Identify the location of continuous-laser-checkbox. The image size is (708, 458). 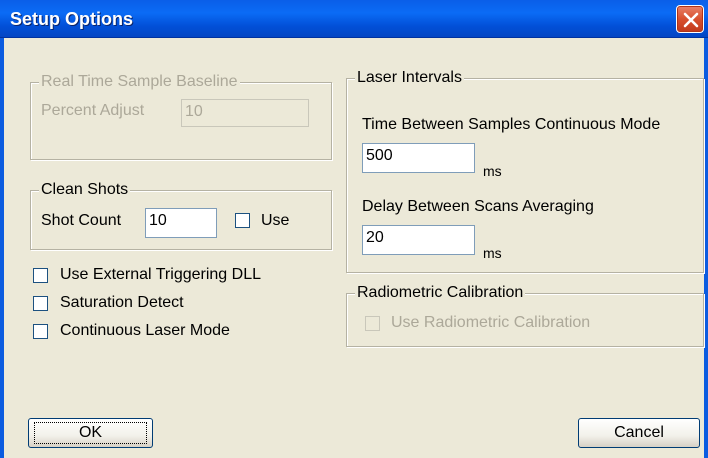
(40, 331).